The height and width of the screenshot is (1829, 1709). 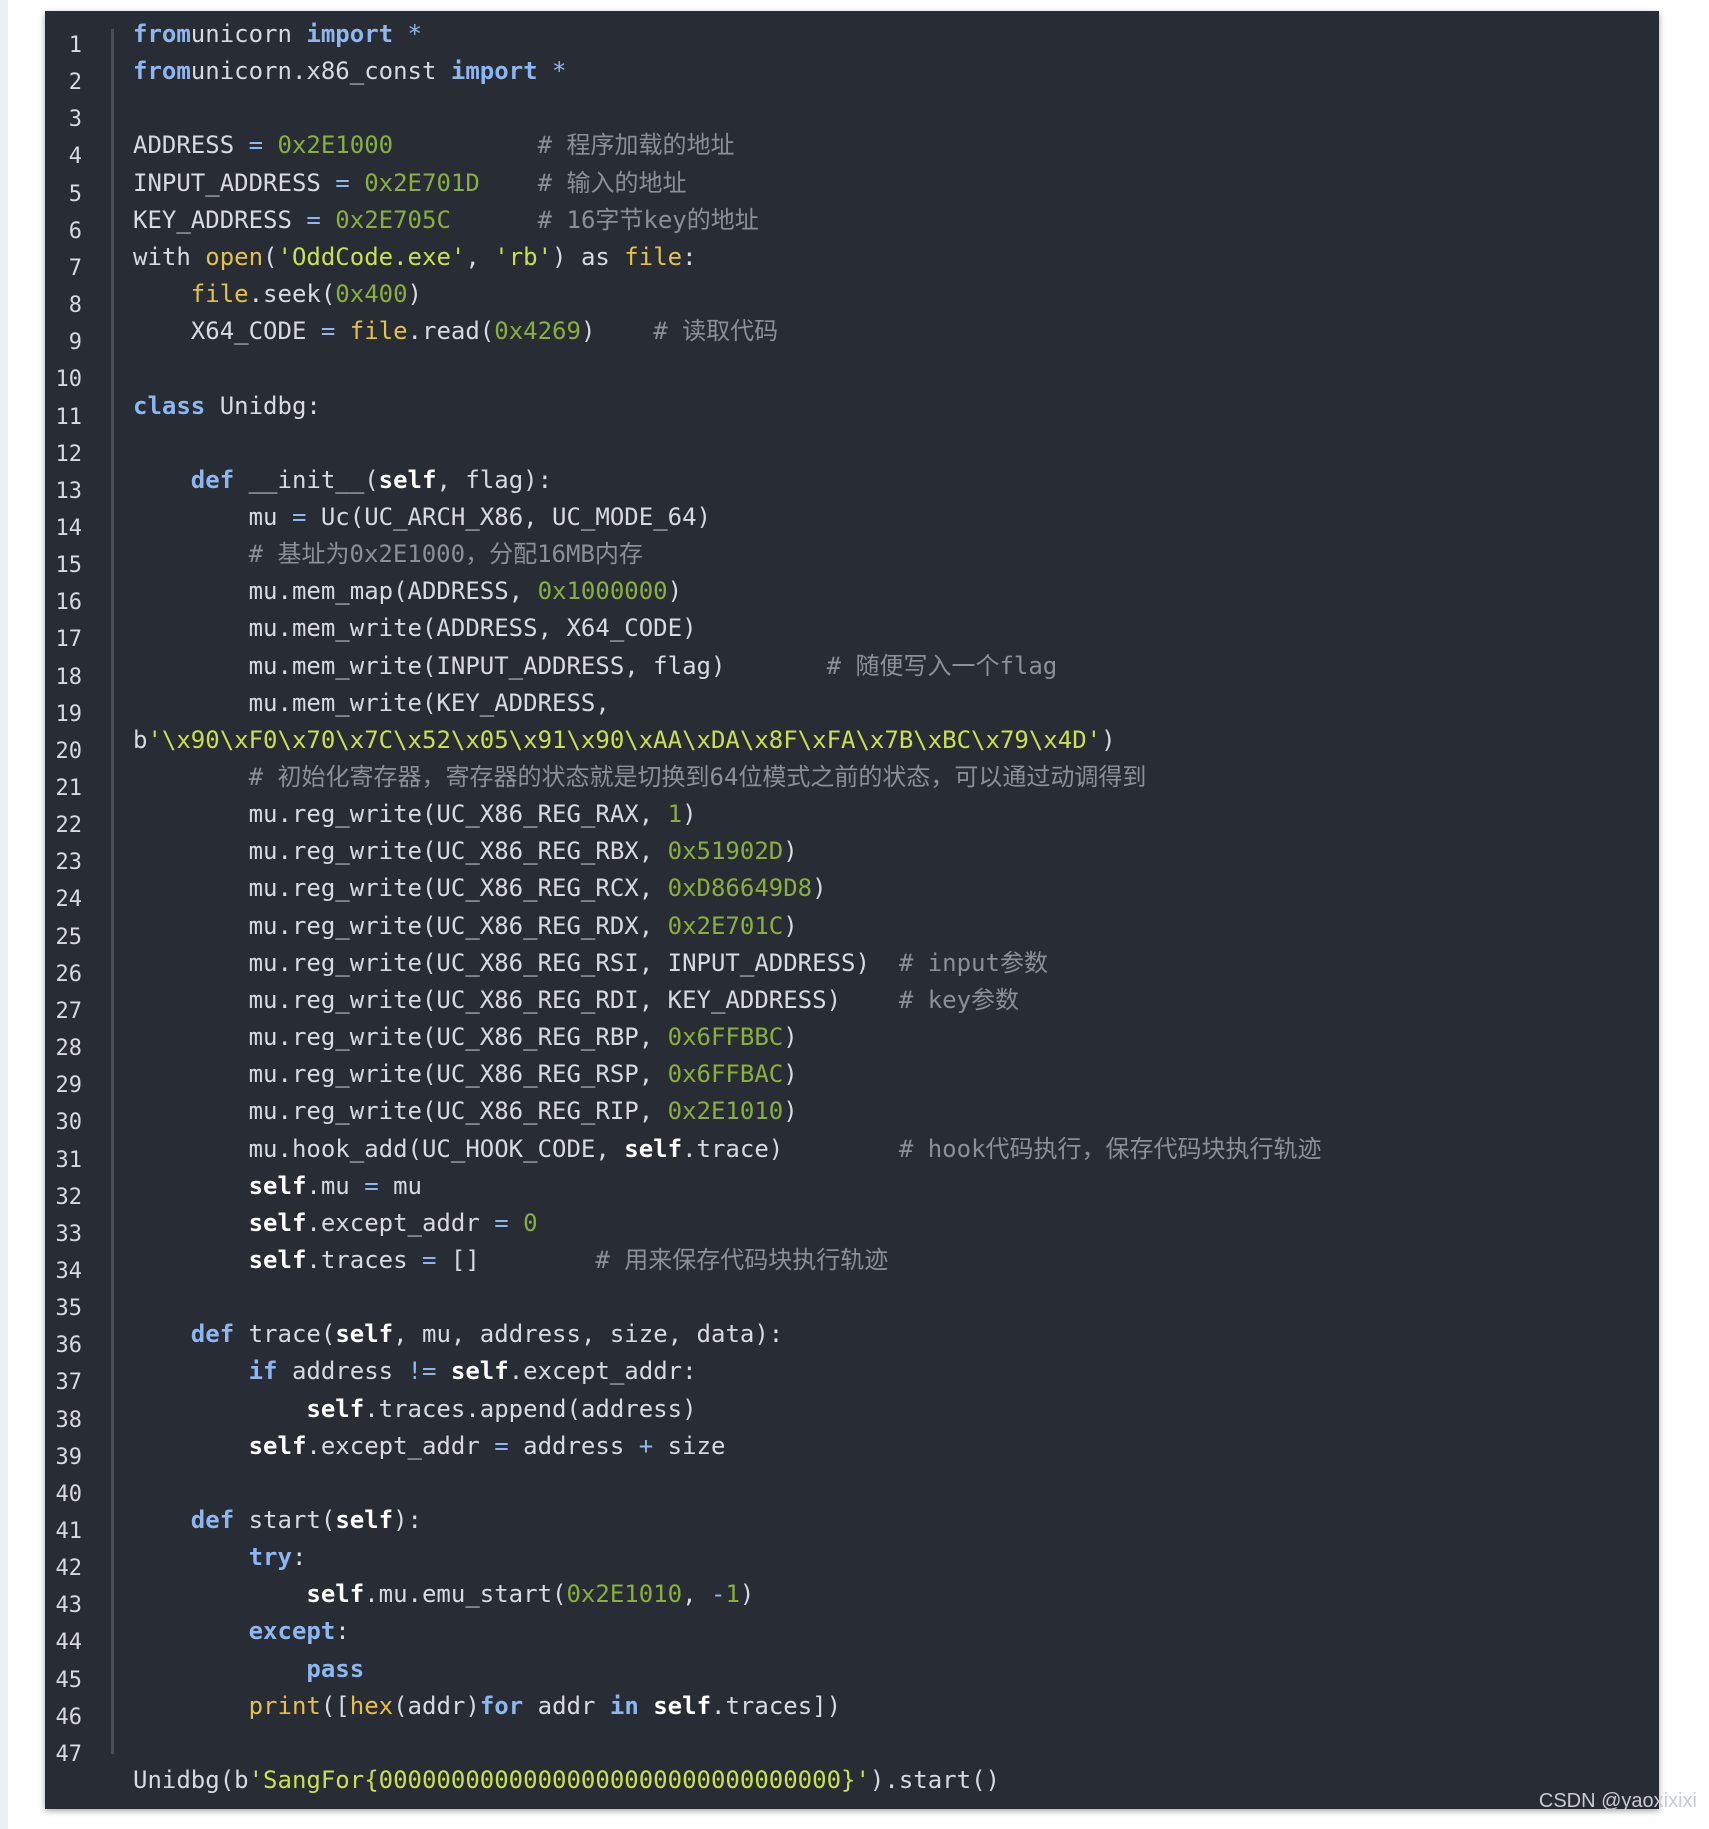 I want to click on code-token: addr, so click(x=566, y=1705).